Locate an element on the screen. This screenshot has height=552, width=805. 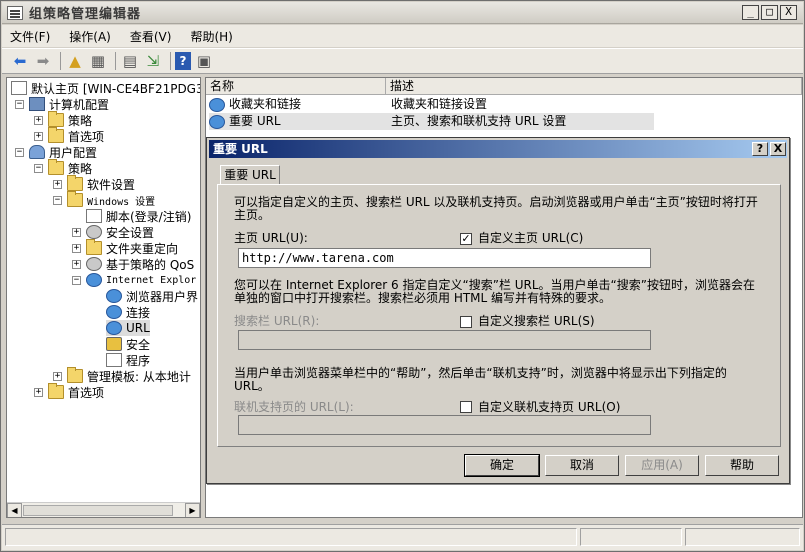
menu-file: 文件(F) is located at coordinates (30, 36).